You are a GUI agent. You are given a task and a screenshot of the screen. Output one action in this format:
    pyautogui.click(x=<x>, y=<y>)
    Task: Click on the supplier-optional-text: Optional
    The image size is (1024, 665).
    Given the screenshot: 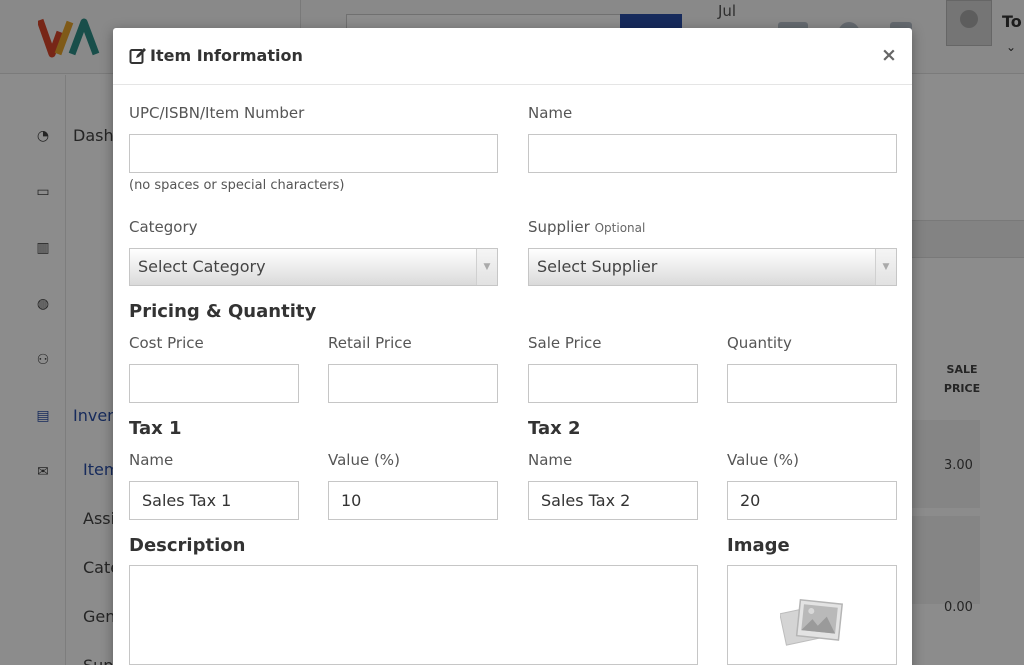 What is the action you would take?
    pyautogui.click(x=620, y=228)
    